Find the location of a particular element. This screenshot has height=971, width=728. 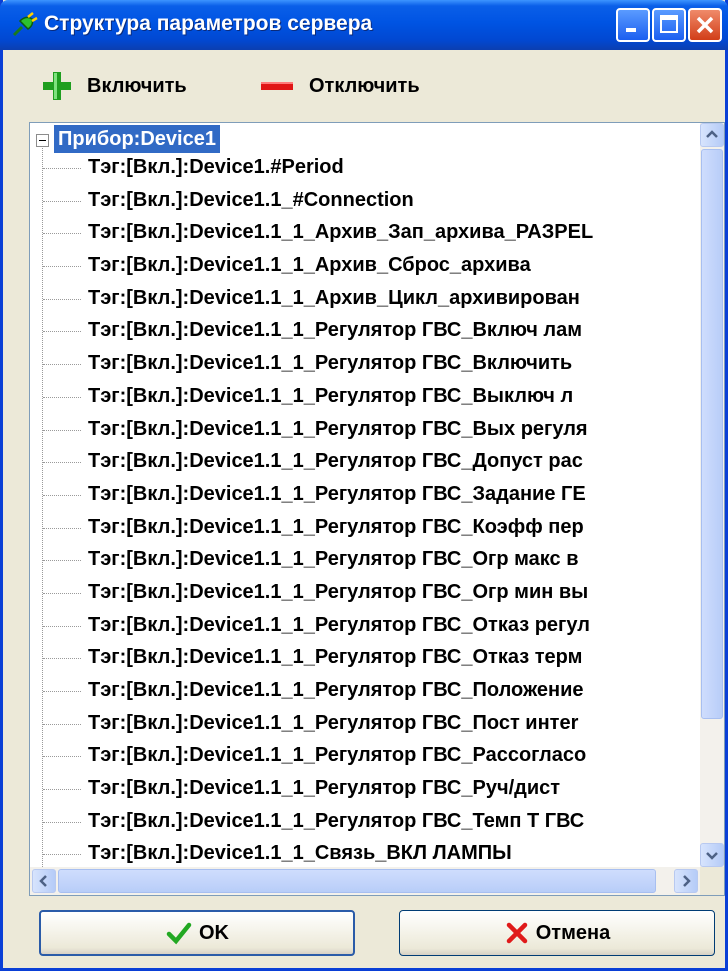

tree-root-label: Прибор:Device1 is located at coordinates (137, 139).